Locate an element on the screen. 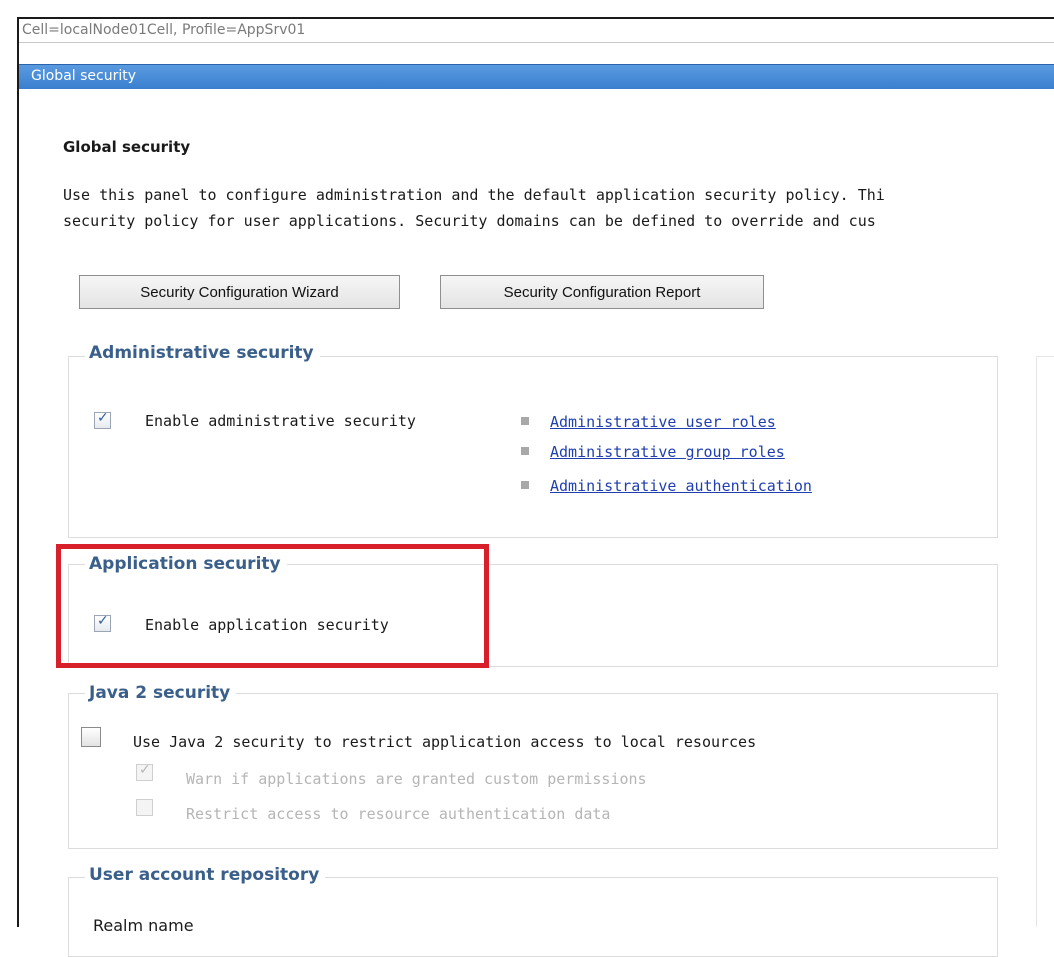 This screenshot has height=957, width=1054. frame-border-top is located at coordinates (535, 18).